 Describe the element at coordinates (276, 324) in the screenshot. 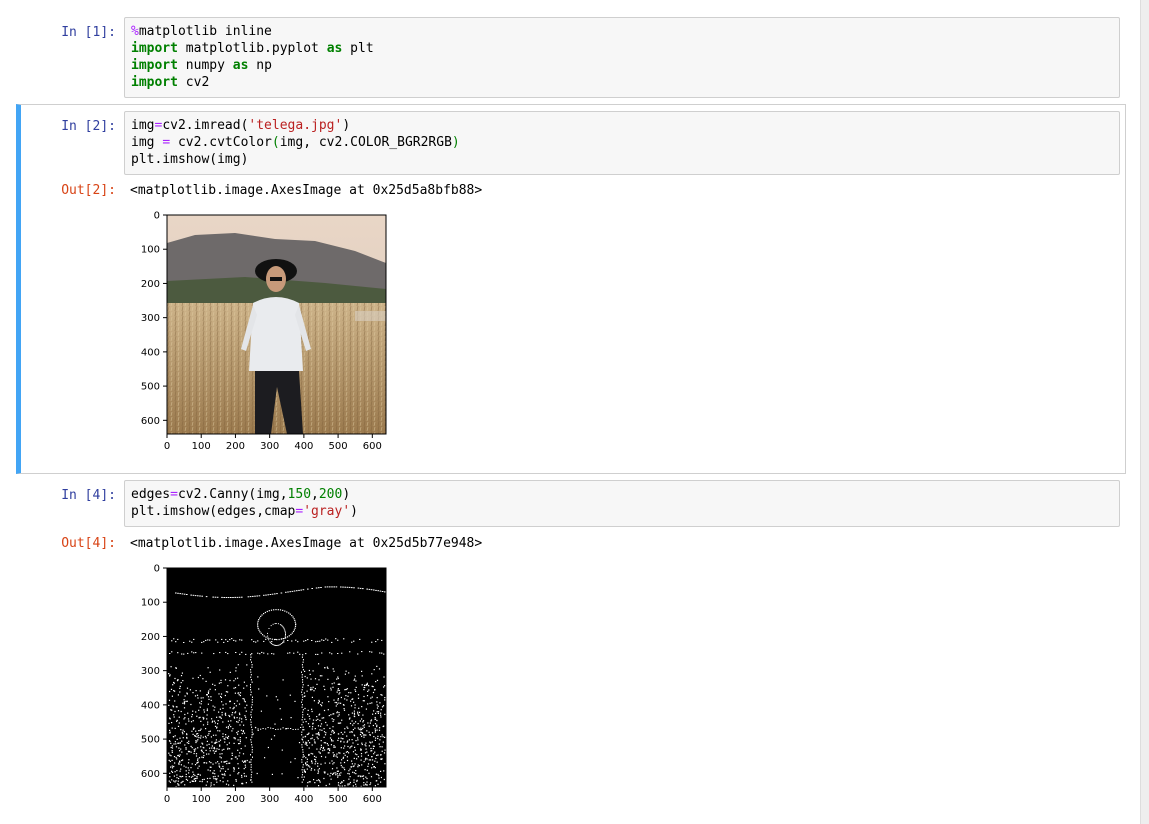

I see `photo-image` at that location.